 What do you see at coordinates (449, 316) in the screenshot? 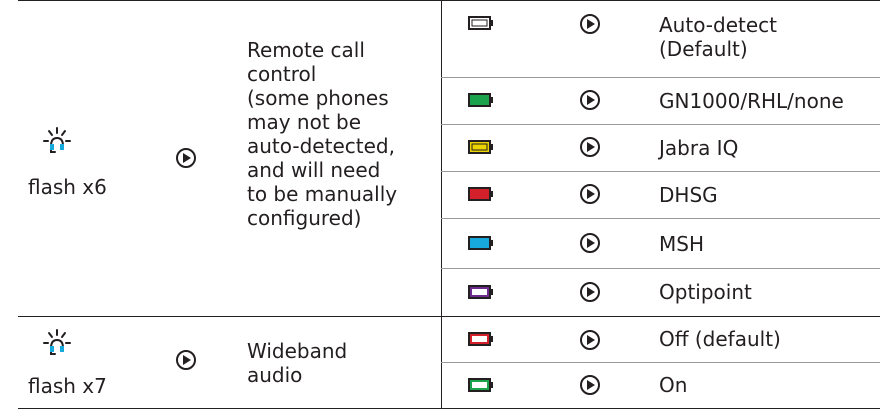
I see `row-divider` at bounding box center [449, 316].